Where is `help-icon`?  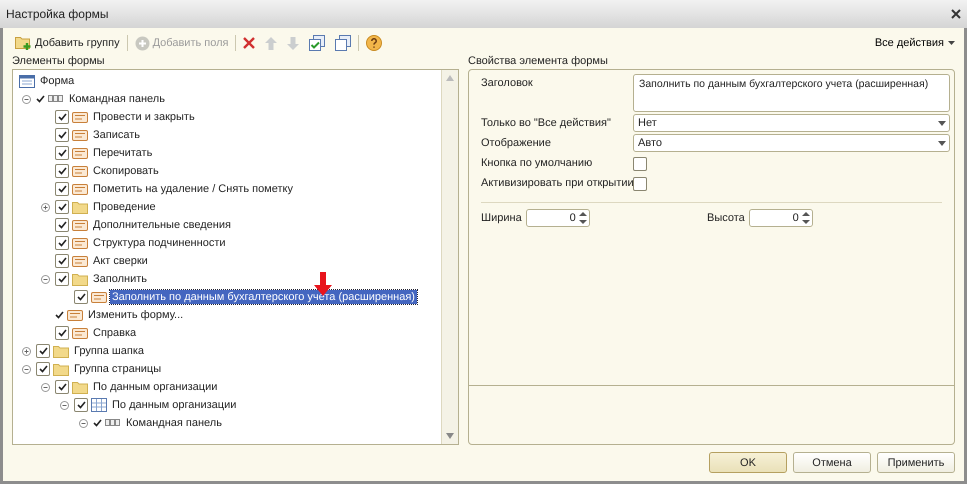 help-icon is located at coordinates (374, 43).